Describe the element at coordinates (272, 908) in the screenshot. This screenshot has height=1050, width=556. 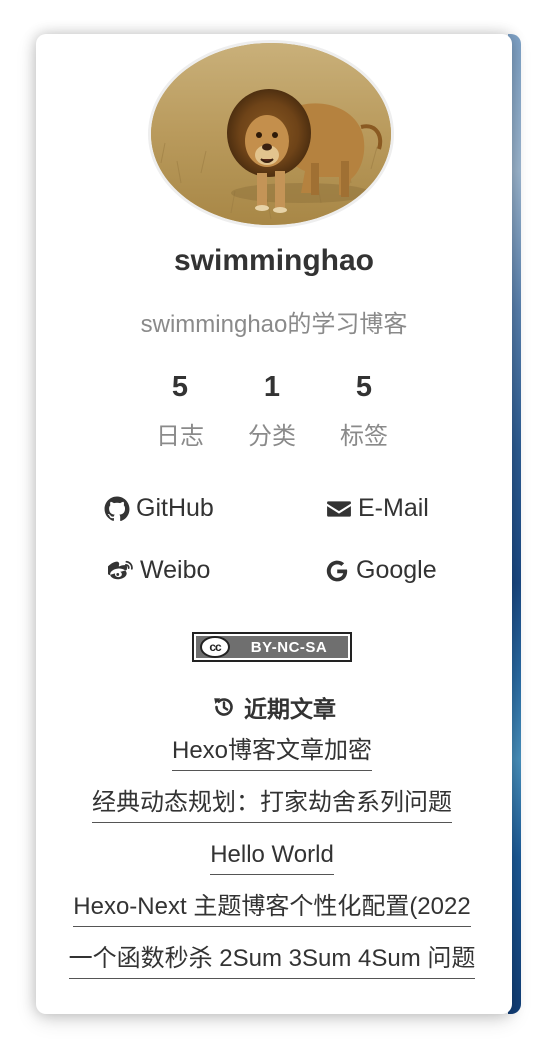
I see `recent-post-link: Hexo-Next 主题博客个性化配置(2022` at that location.